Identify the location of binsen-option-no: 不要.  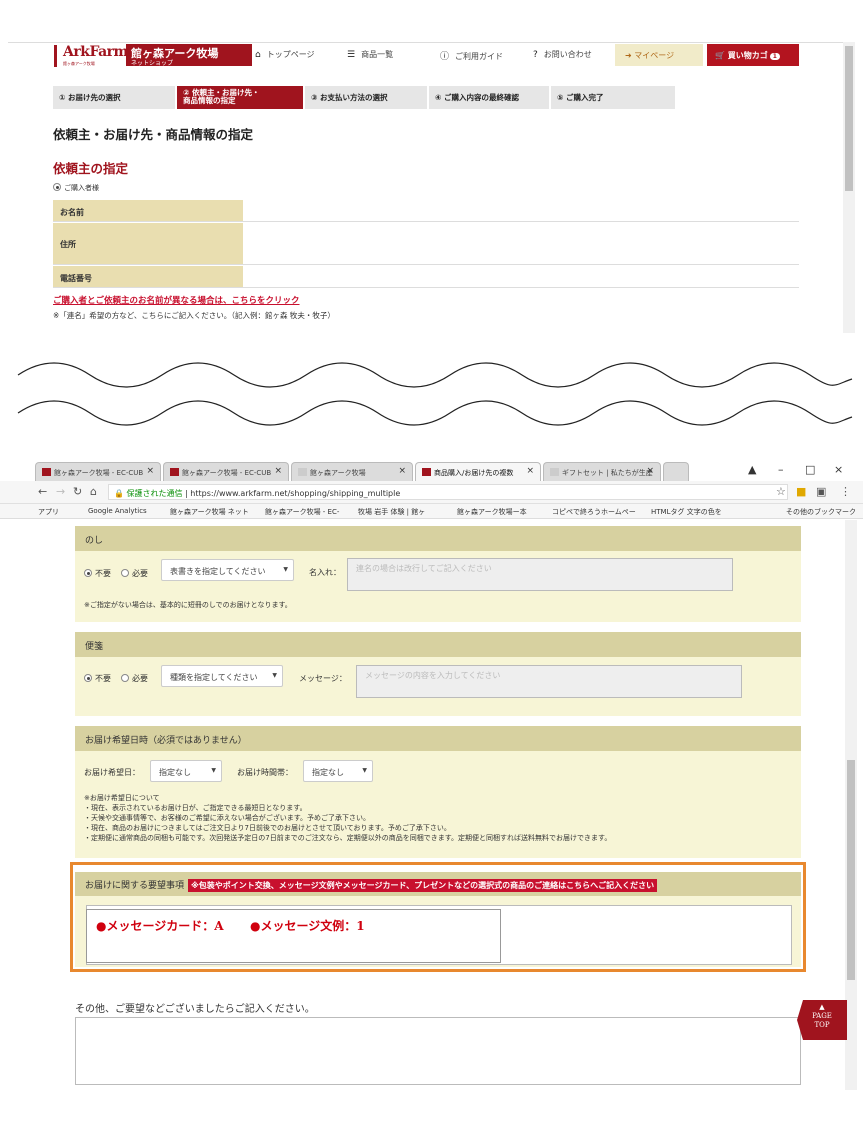
(97, 678).